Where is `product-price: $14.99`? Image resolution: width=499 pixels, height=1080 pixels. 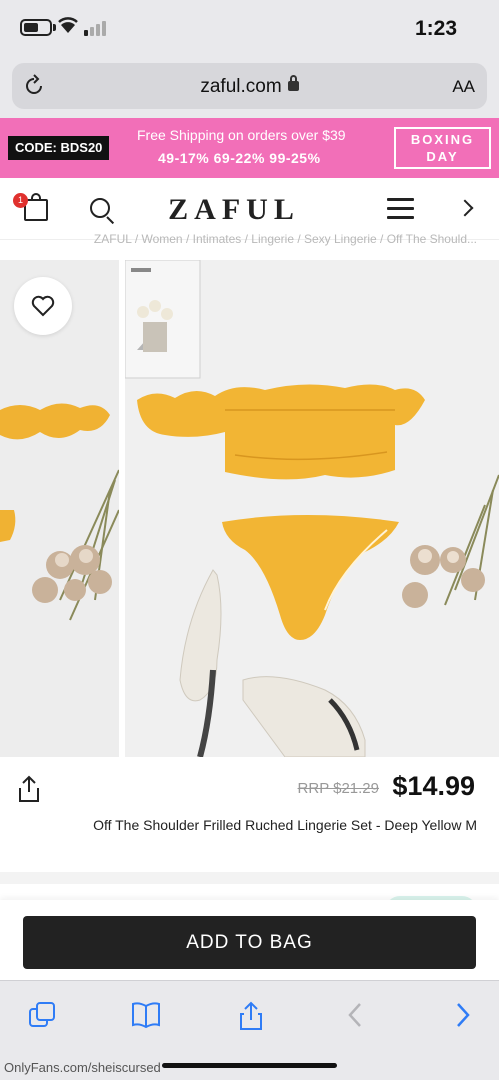 product-price: $14.99 is located at coordinates (433, 786).